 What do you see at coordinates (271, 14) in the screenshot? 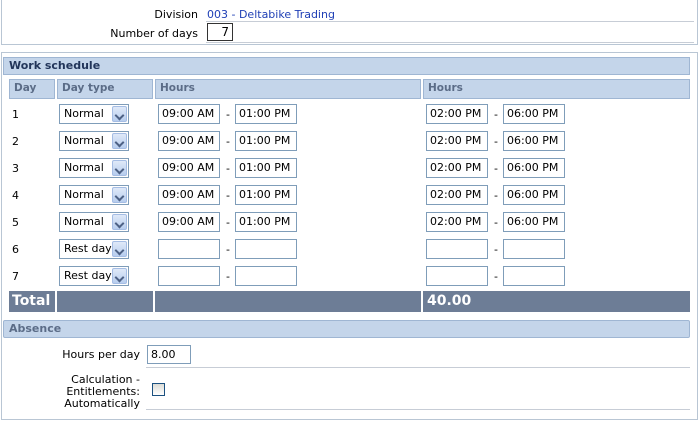
I see `division-link: 003 - Deltabike Trading` at bounding box center [271, 14].